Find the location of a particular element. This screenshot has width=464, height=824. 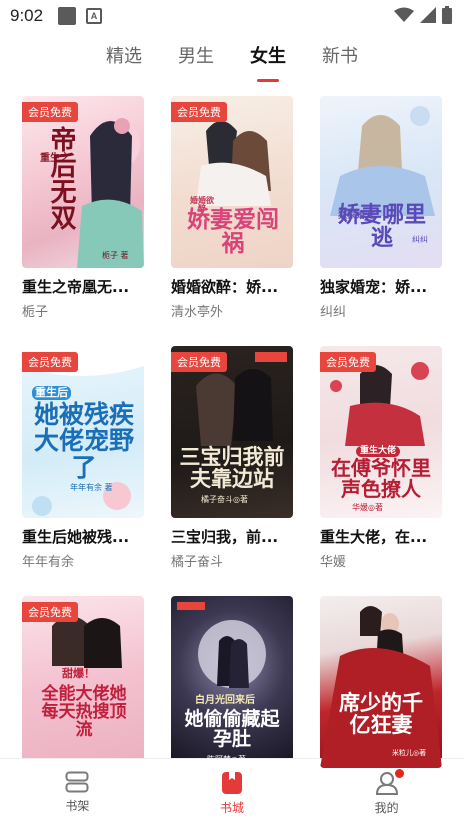

bookshelf-icon is located at coordinates (77, 782).